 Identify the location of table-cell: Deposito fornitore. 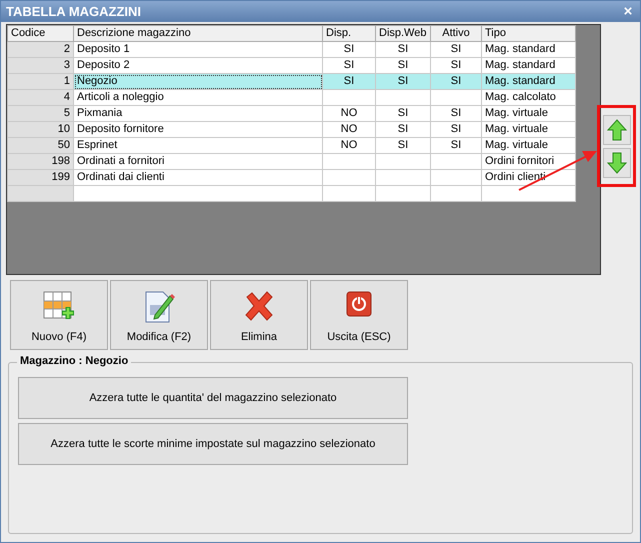
(120, 129).